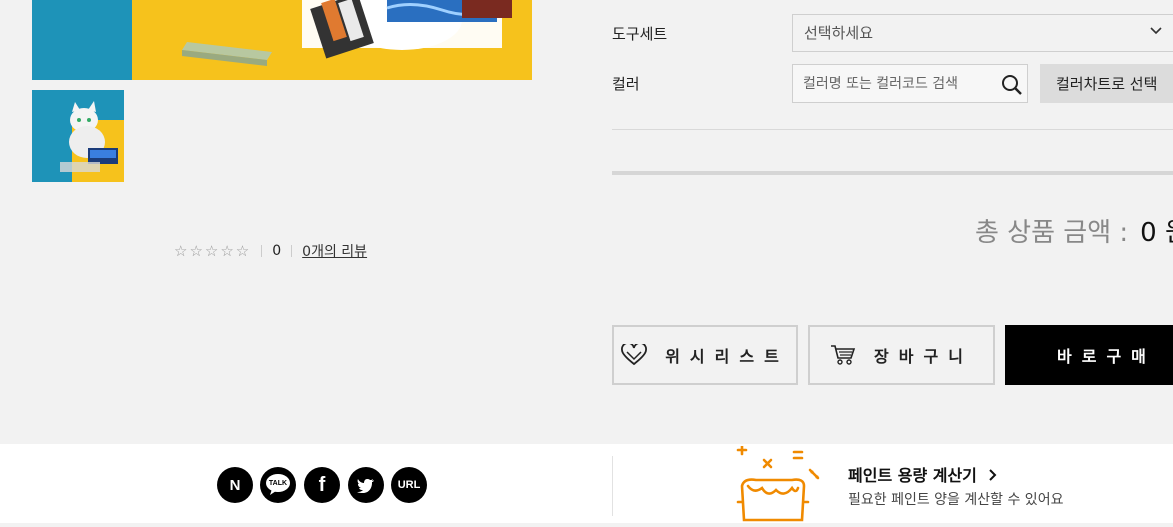 Image resolution: width=1173 pixels, height=527 pixels. I want to click on paint-calculator-subtitle: 필요한 페인트 양을 계산할 수 있어요, so click(956, 500).